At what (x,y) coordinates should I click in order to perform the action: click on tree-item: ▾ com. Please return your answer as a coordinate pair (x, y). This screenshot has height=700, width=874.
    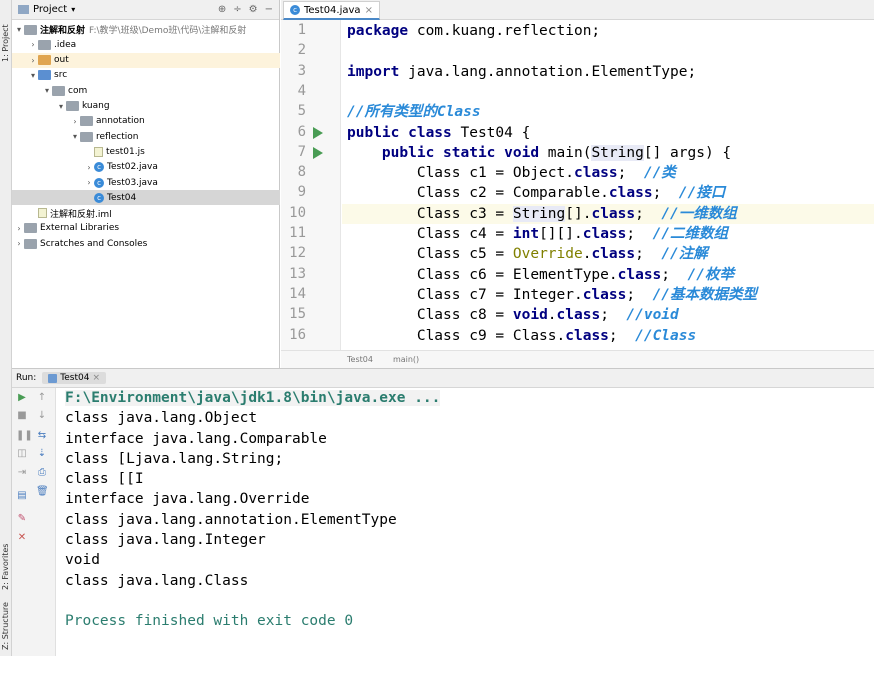
    Looking at the image, I should click on (146, 90).